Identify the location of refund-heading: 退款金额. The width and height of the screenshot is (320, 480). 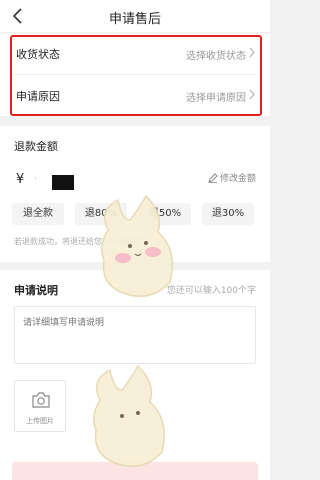
(36, 146).